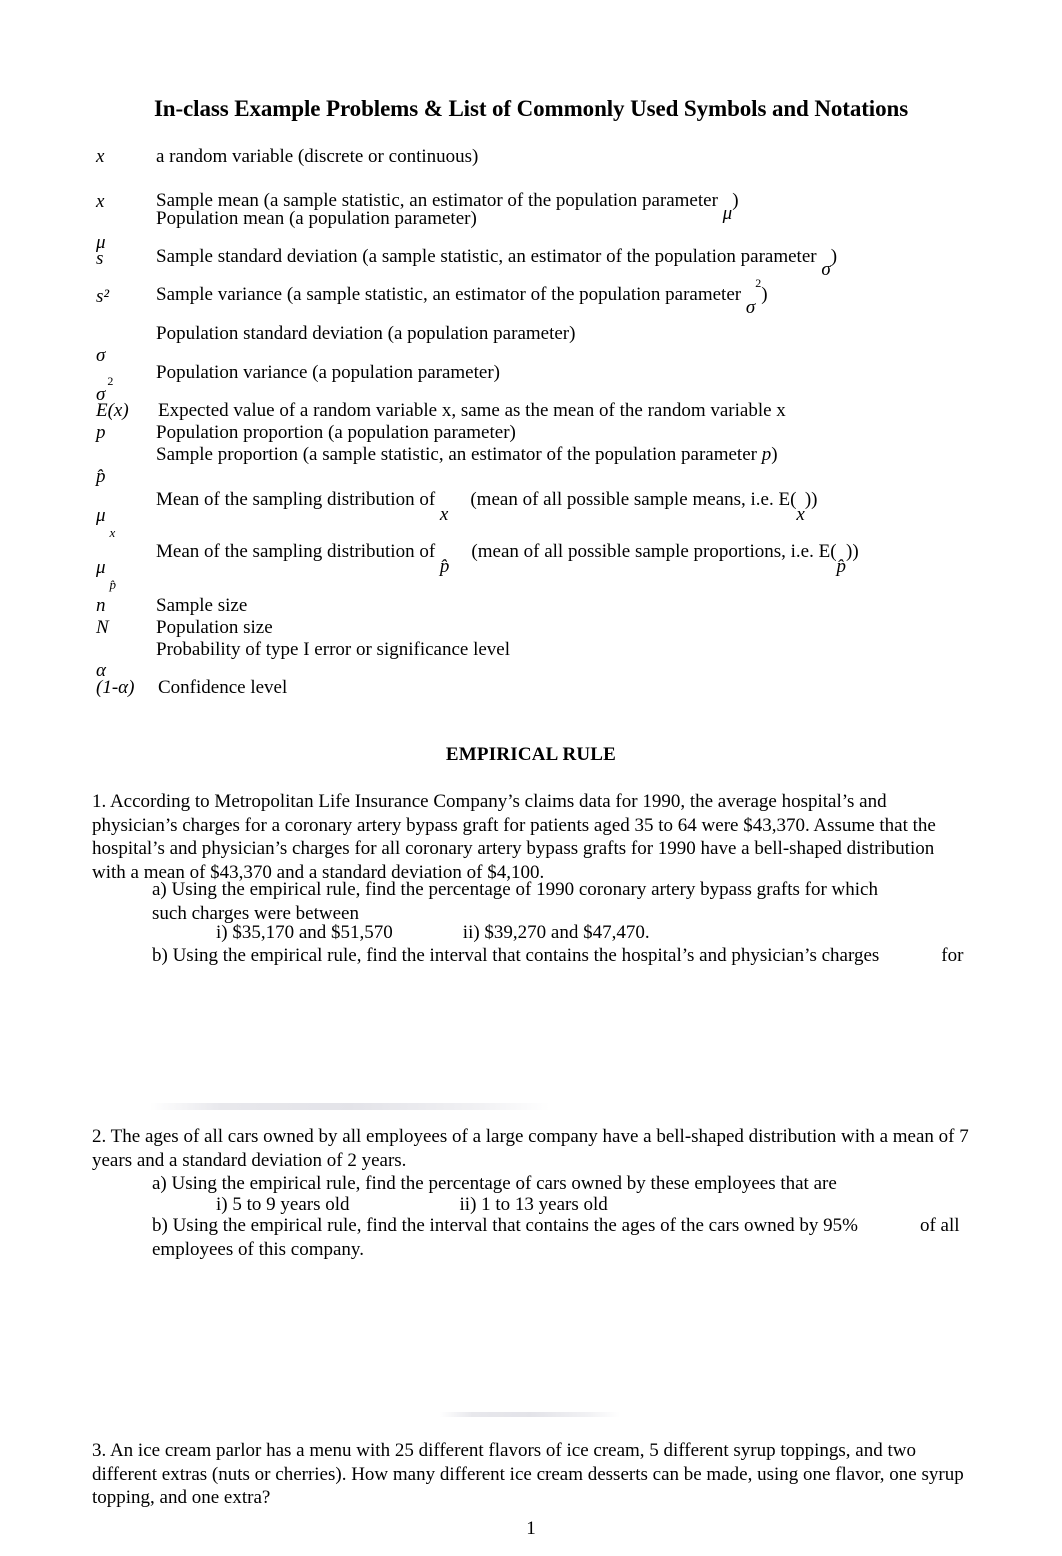 The height and width of the screenshot is (1556, 1062). What do you see at coordinates (214, 627) in the screenshot?
I see `symbol-description: Population size` at bounding box center [214, 627].